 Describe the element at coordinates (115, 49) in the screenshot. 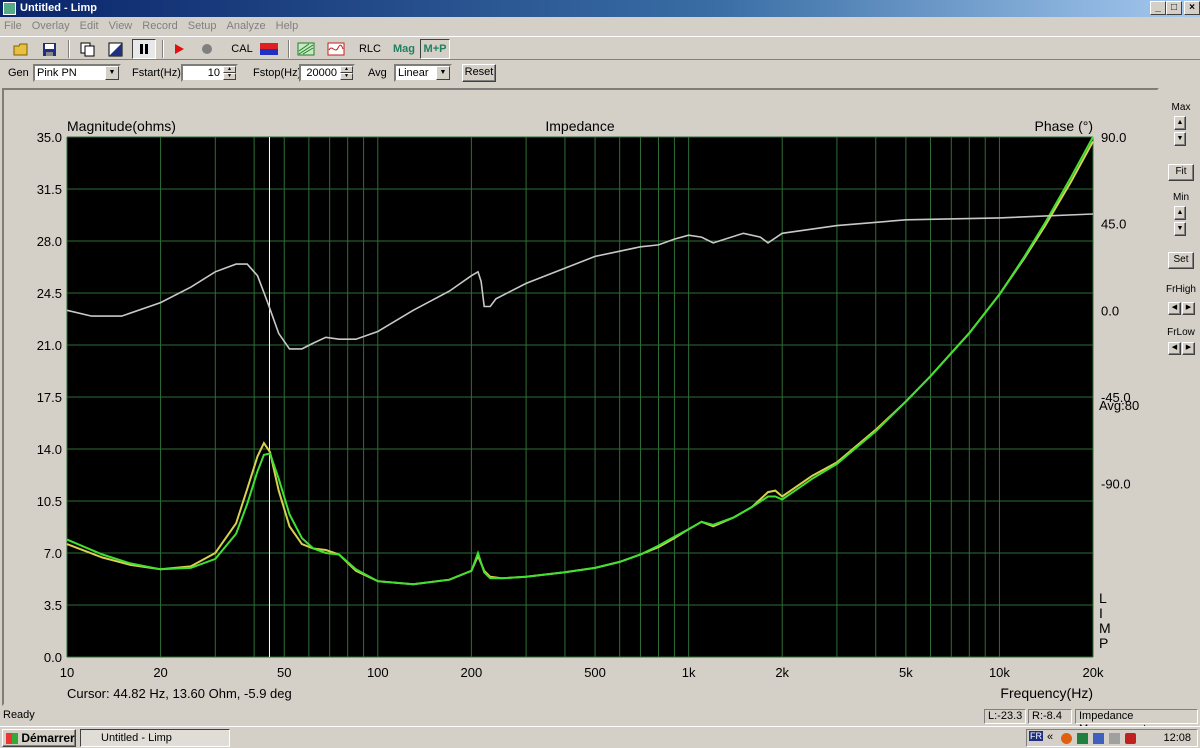

I see `invert-icon` at that location.